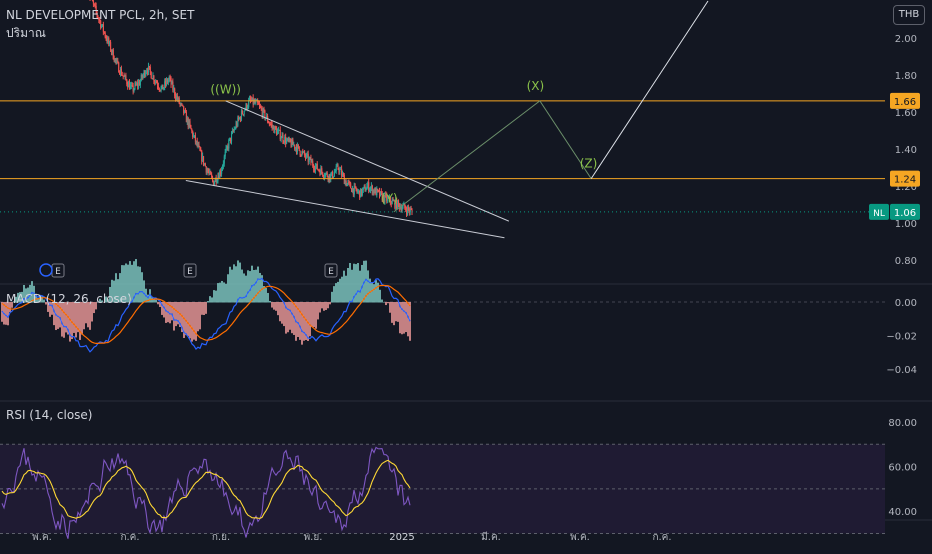 The width and height of the screenshot is (932, 554). I want to click on time-axis-label: พ.ย., so click(313, 537).